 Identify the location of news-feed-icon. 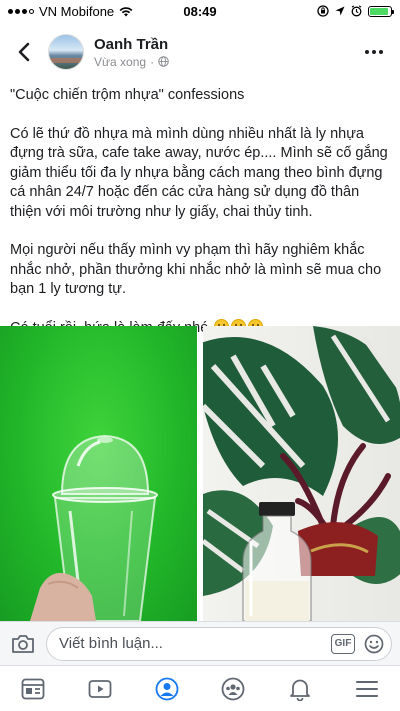
(33, 688).